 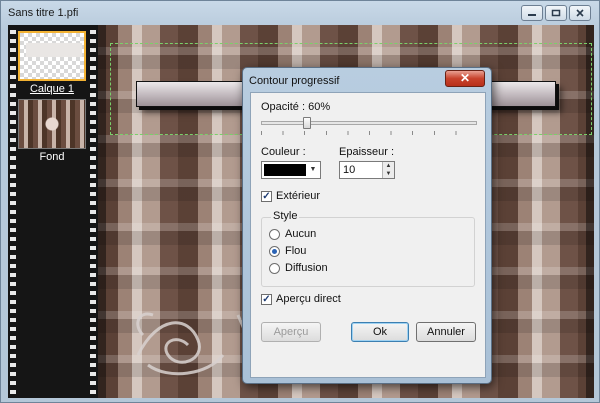 I want to click on window-title: Sans titre 1.pfi, so click(x=43, y=13).